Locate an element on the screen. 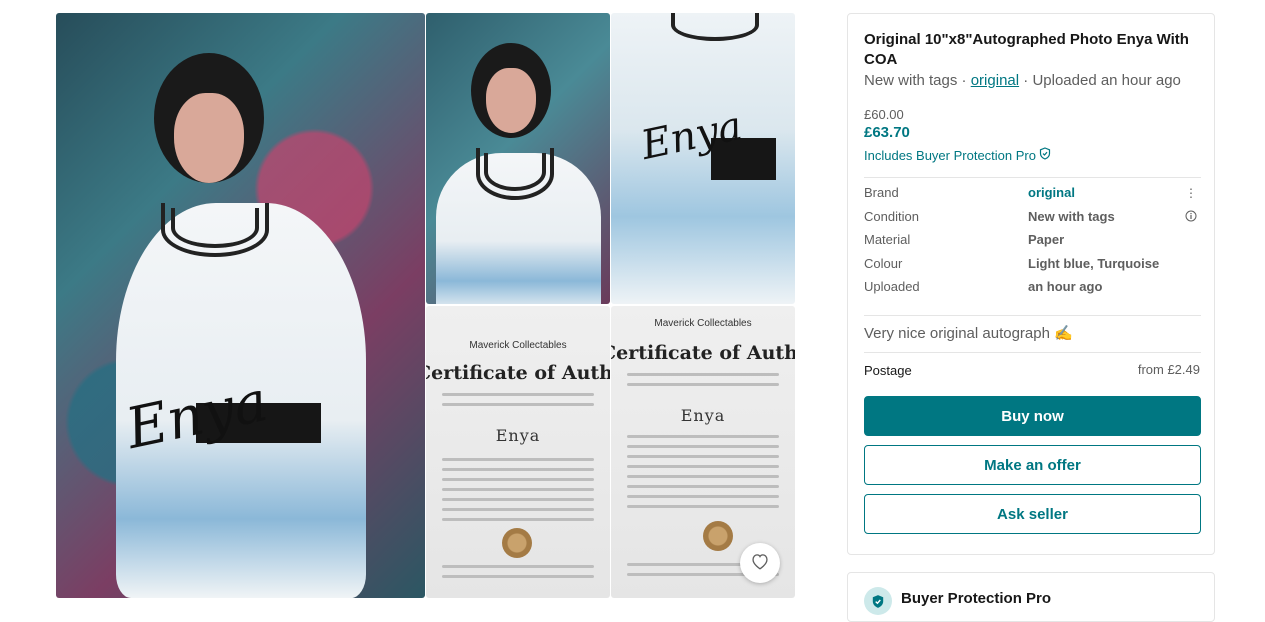 This screenshot has width=1265, height=622. detail-row-material: Material Paper is located at coordinates (1032, 242).